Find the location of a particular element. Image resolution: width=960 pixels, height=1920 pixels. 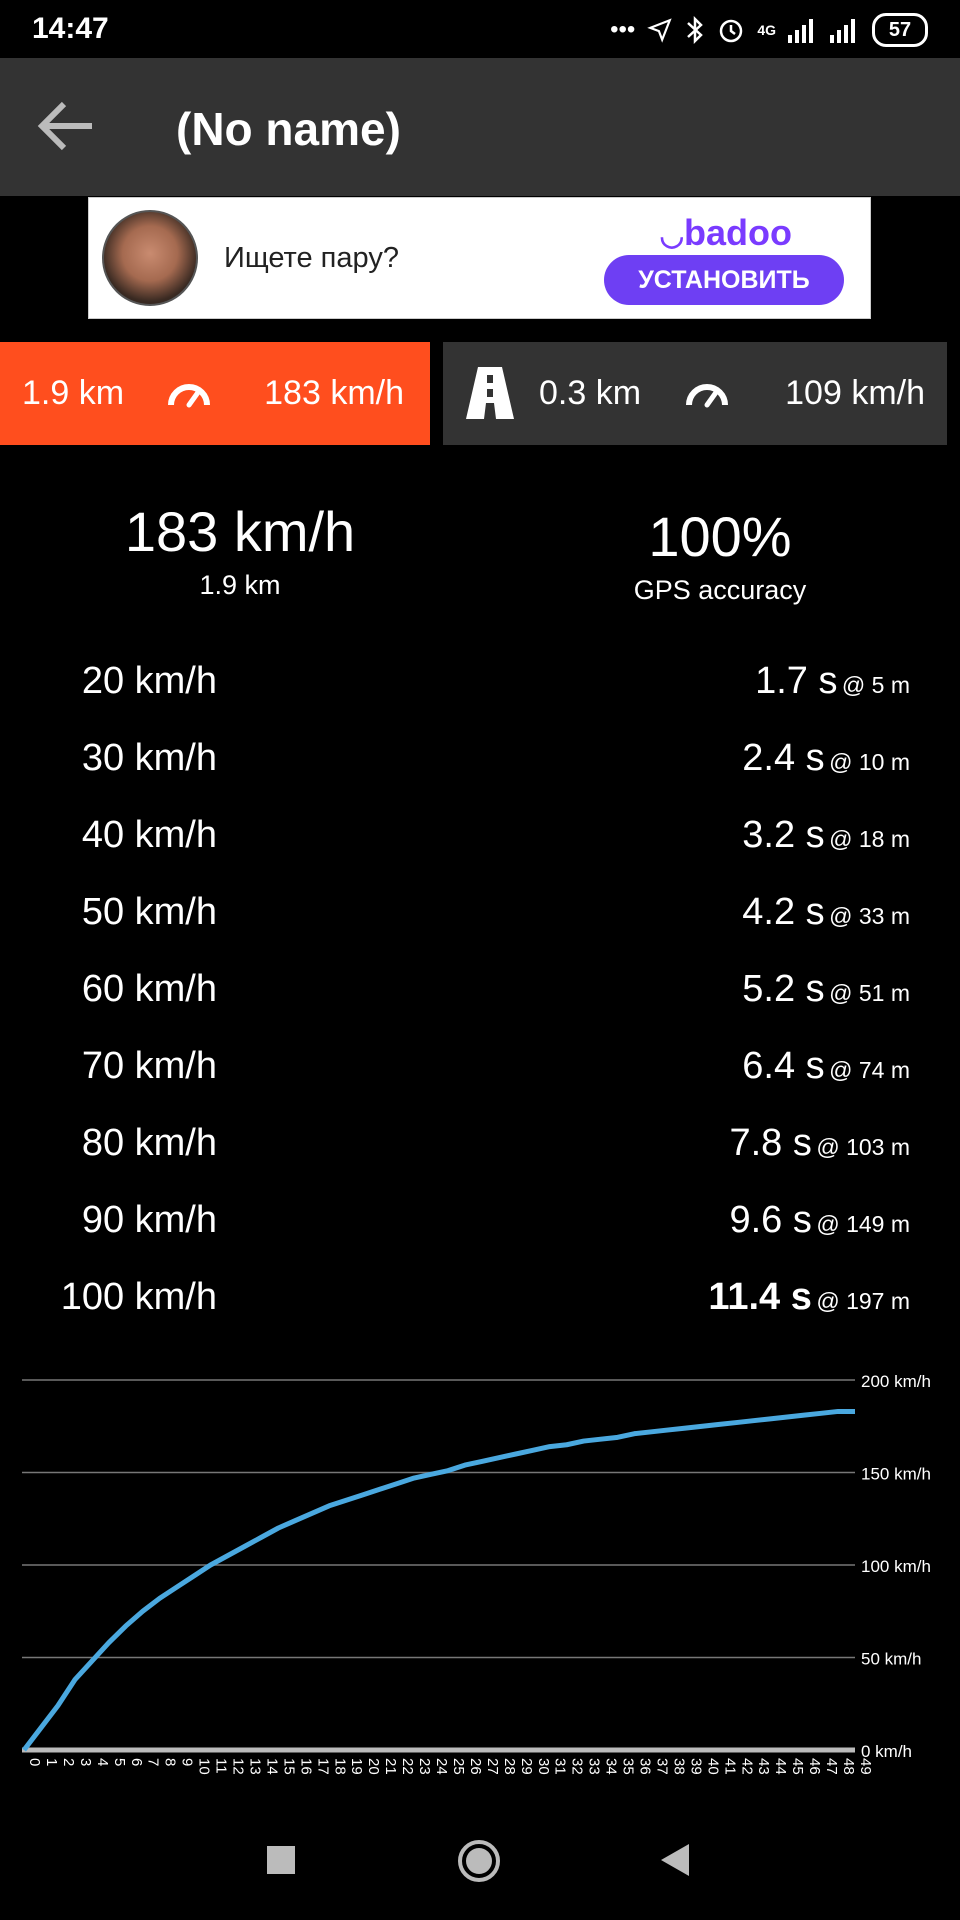

split-distance: @ 74 m is located at coordinates (869, 1070).